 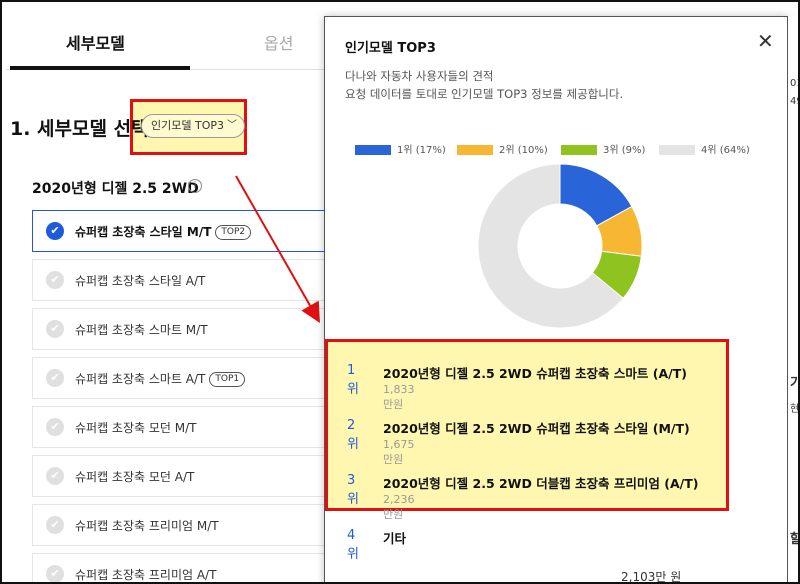 I want to click on model-option: ✔ 슈퍼캡 초장축 스마트 M/T, so click(x=192, y=329).